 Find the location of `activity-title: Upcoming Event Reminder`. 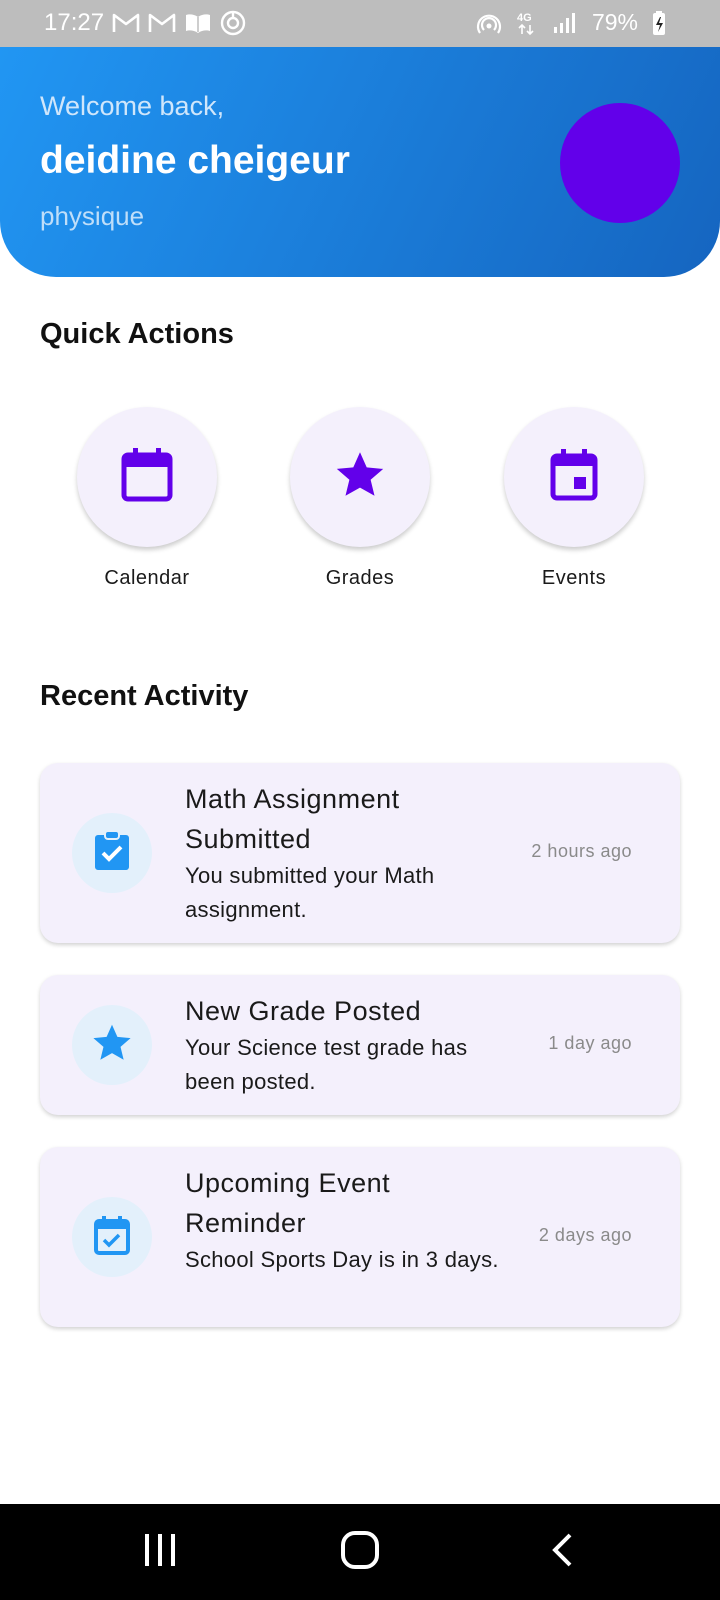

activity-title: Upcoming Event Reminder is located at coordinates (288, 1203).